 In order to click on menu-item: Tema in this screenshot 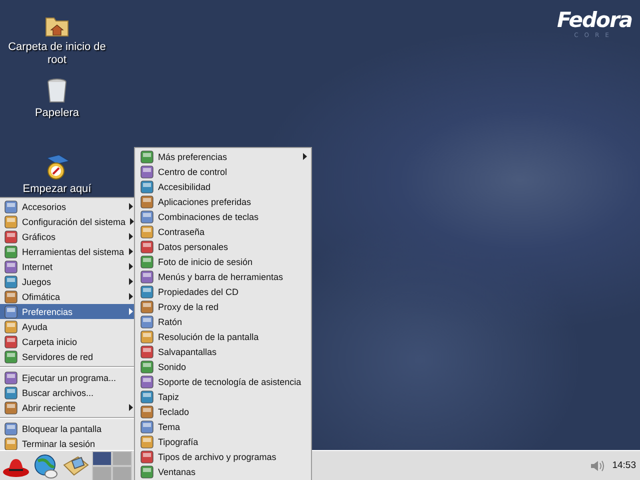, I will do `click(223, 426)`.